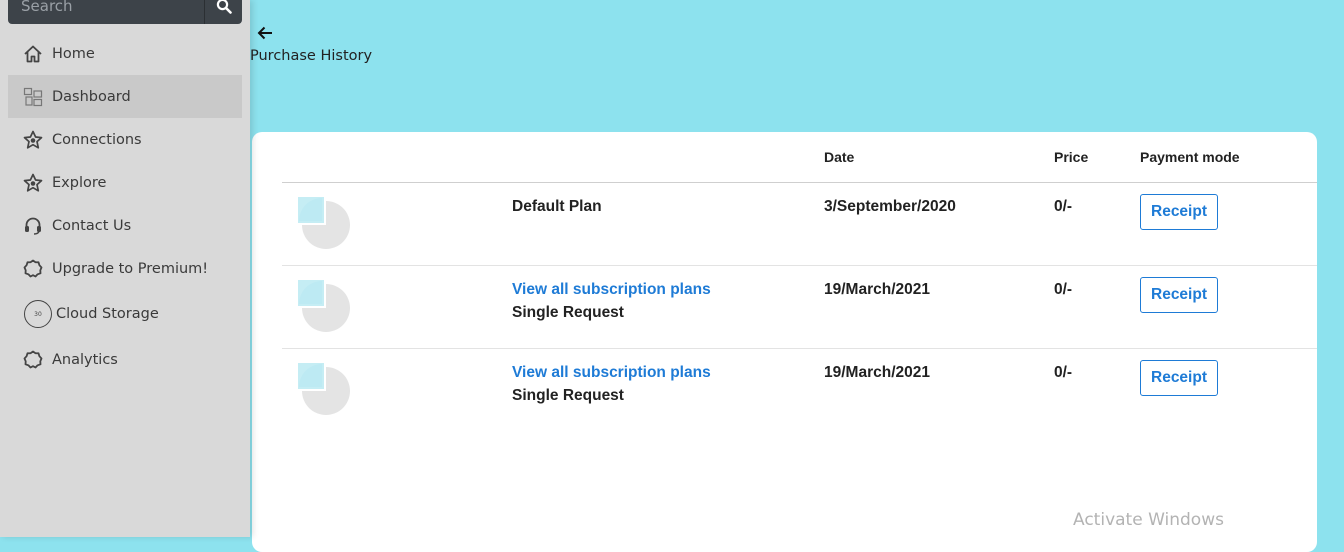  I want to click on activate-windows-watermark: Activate Windows, so click(1148, 520).